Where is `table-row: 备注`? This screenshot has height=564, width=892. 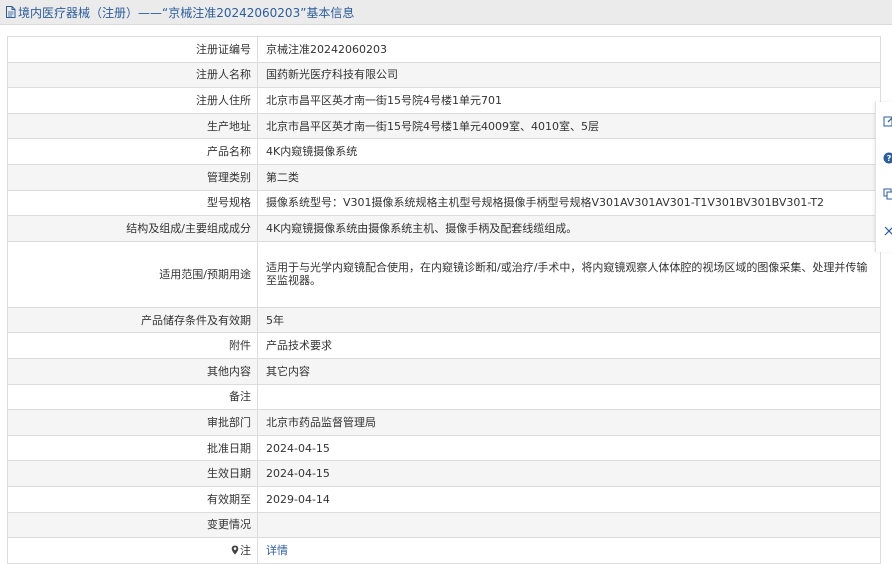 table-row: 备注 is located at coordinates (444, 397).